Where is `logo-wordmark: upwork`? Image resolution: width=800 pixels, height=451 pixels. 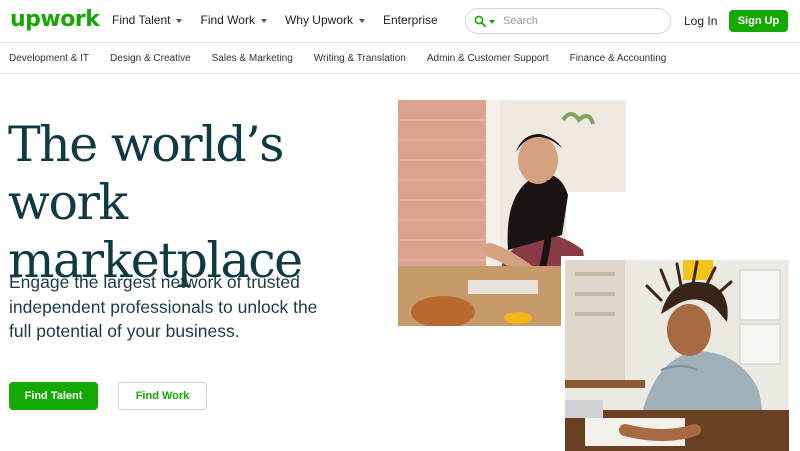 logo-wordmark: upwork is located at coordinates (55, 19).